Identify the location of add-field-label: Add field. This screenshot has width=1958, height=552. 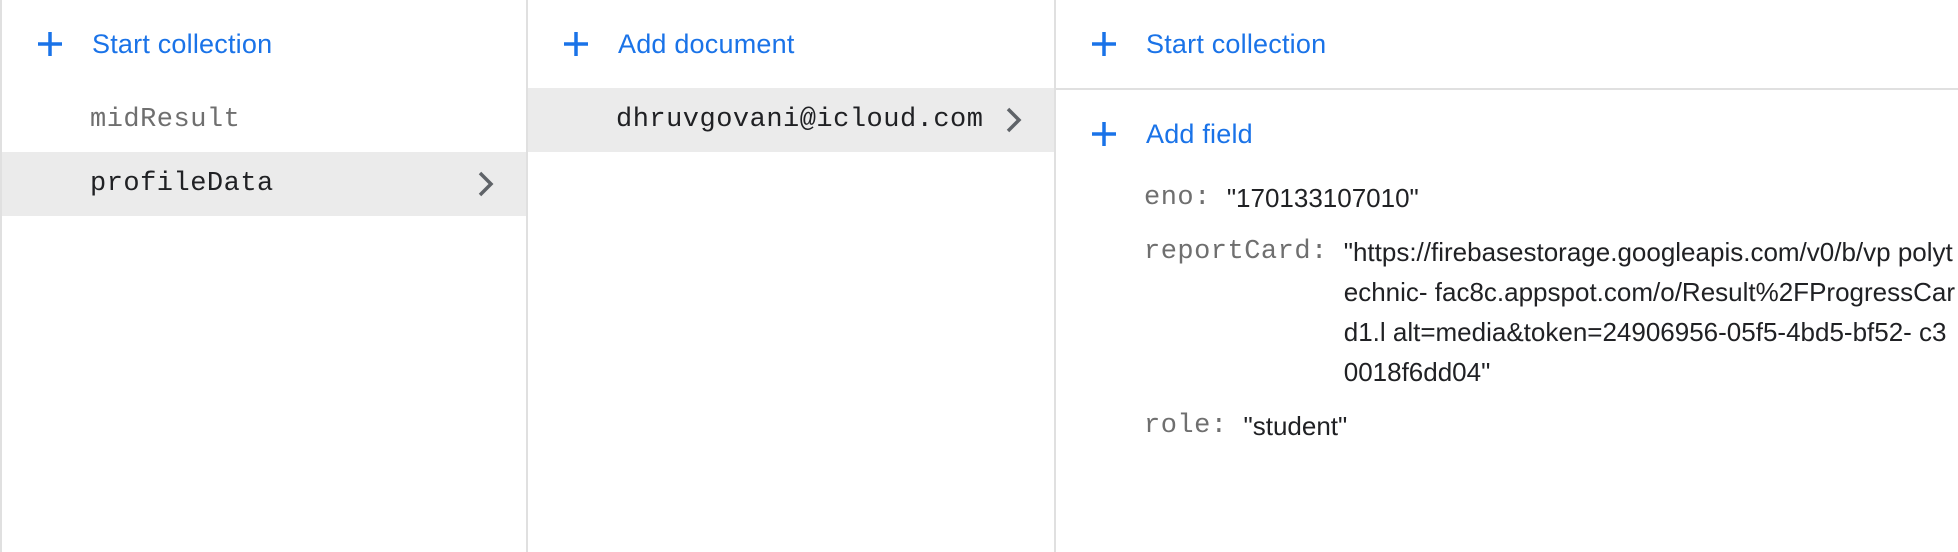
(1199, 133).